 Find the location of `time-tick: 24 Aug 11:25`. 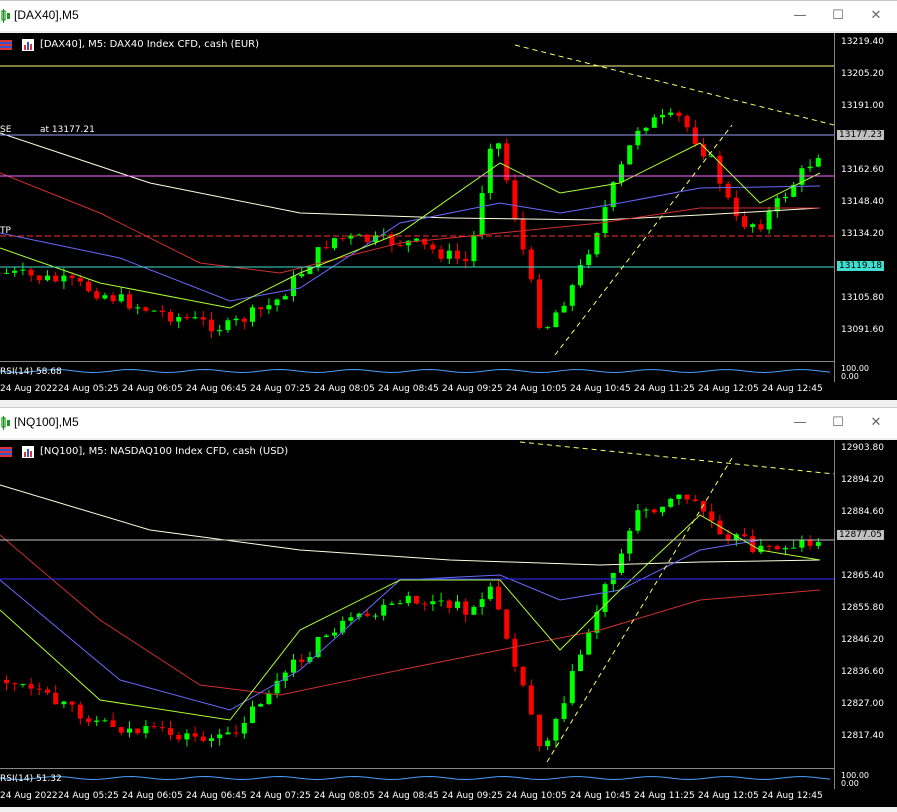

time-tick: 24 Aug 11:25 is located at coordinates (664, 389).